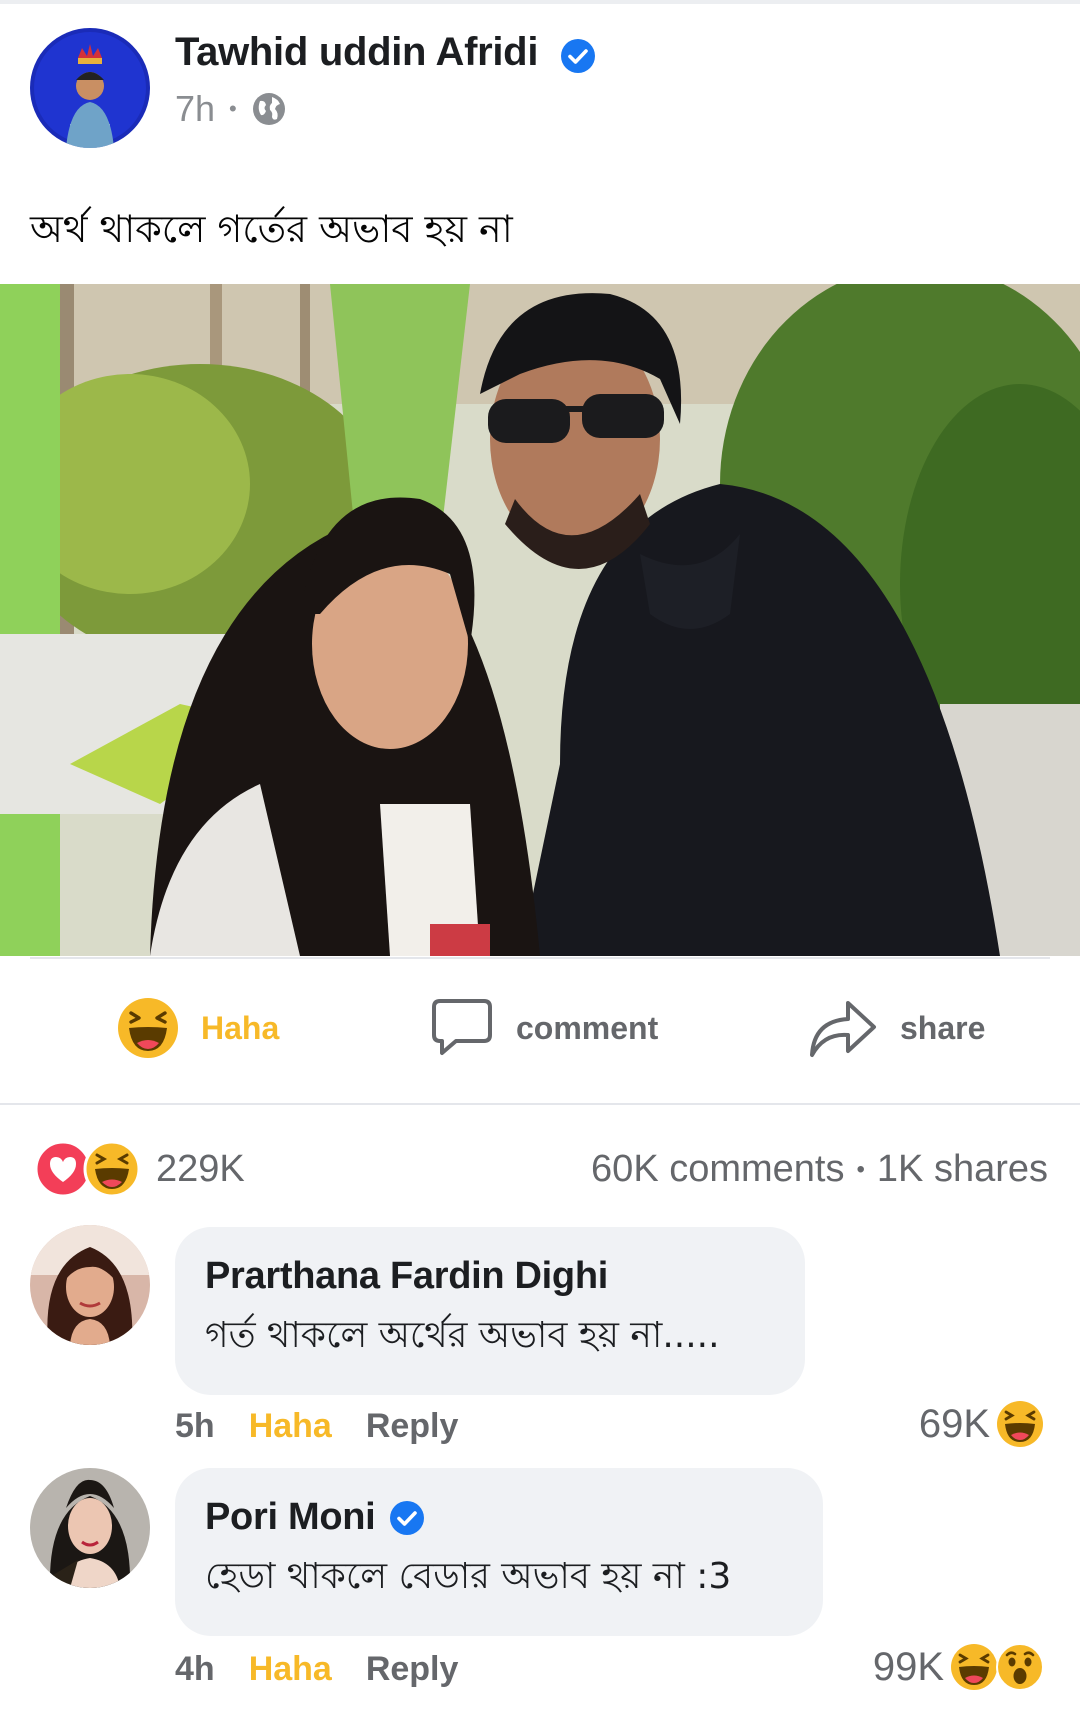  Describe the element at coordinates (90, 88) in the screenshot. I see `author-avatar` at that location.